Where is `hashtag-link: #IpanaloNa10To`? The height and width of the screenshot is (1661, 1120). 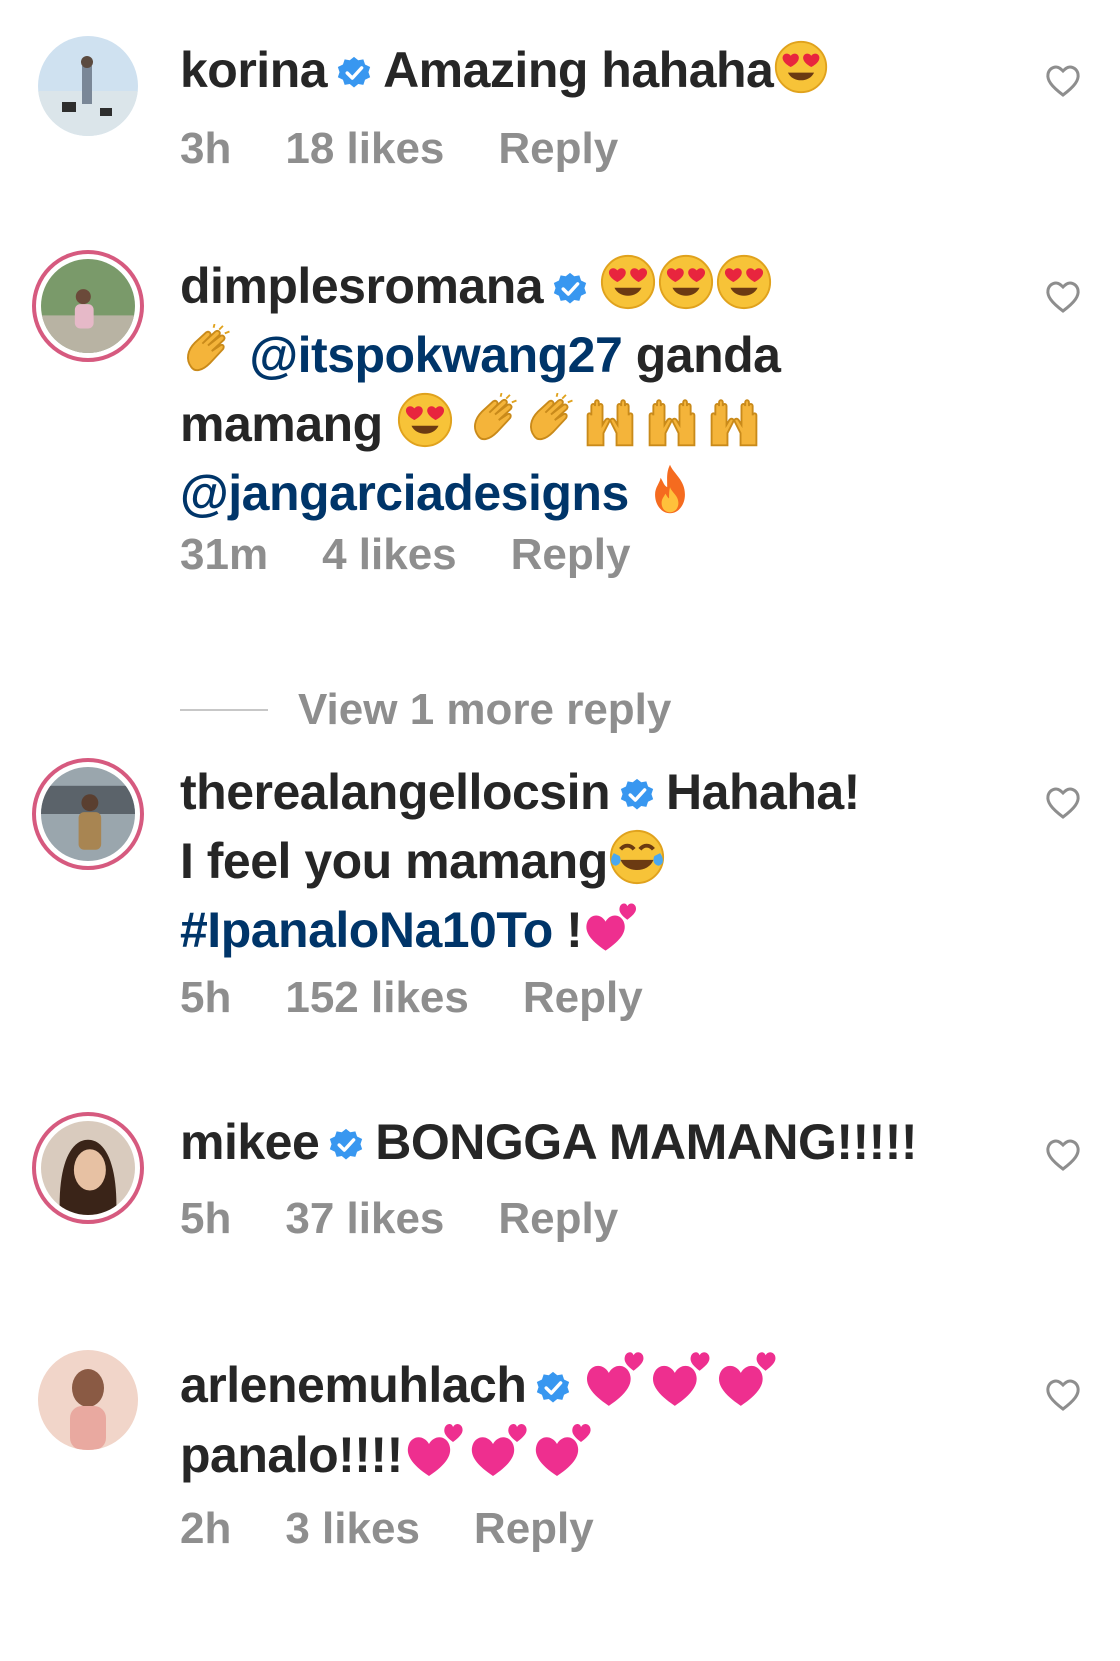
hashtag-link: #IpanaloNa10To is located at coordinates (366, 930).